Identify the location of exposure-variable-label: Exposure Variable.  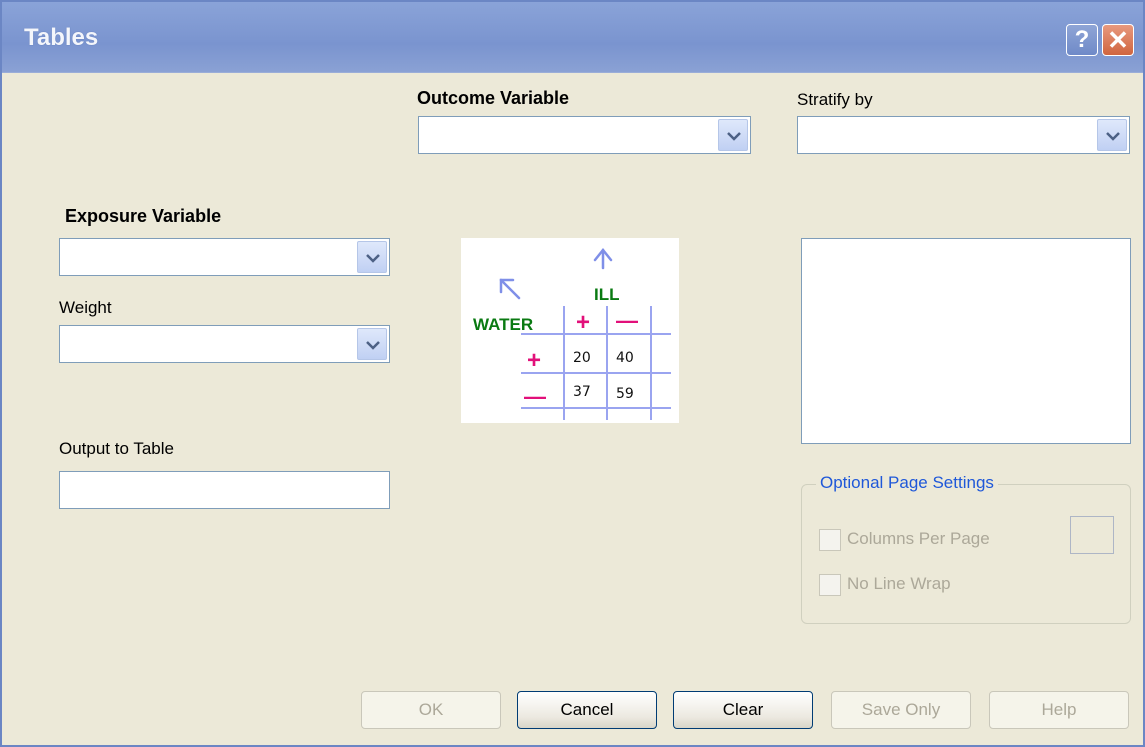
(143, 216).